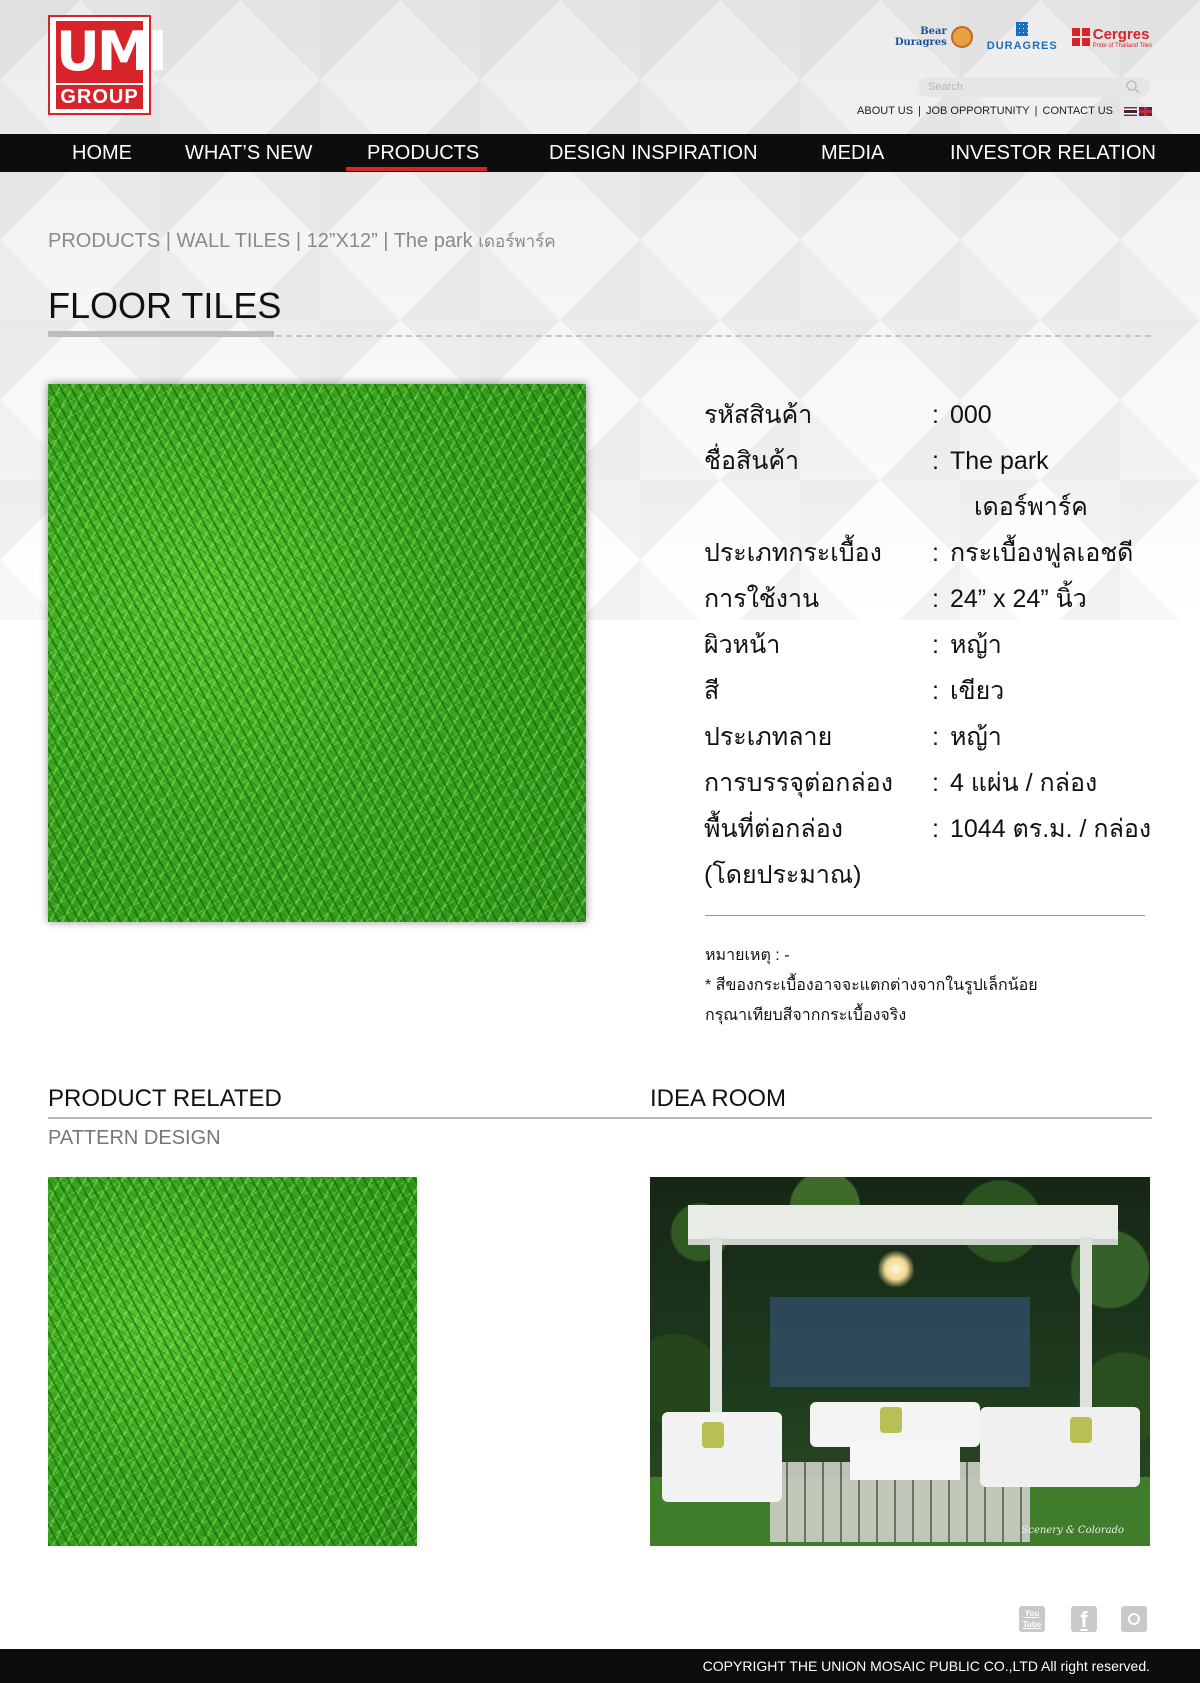 This screenshot has height=1683, width=1200. Describe the element at coordinates (896, 1269) in the screenshot. I see `chandelier` at that location.